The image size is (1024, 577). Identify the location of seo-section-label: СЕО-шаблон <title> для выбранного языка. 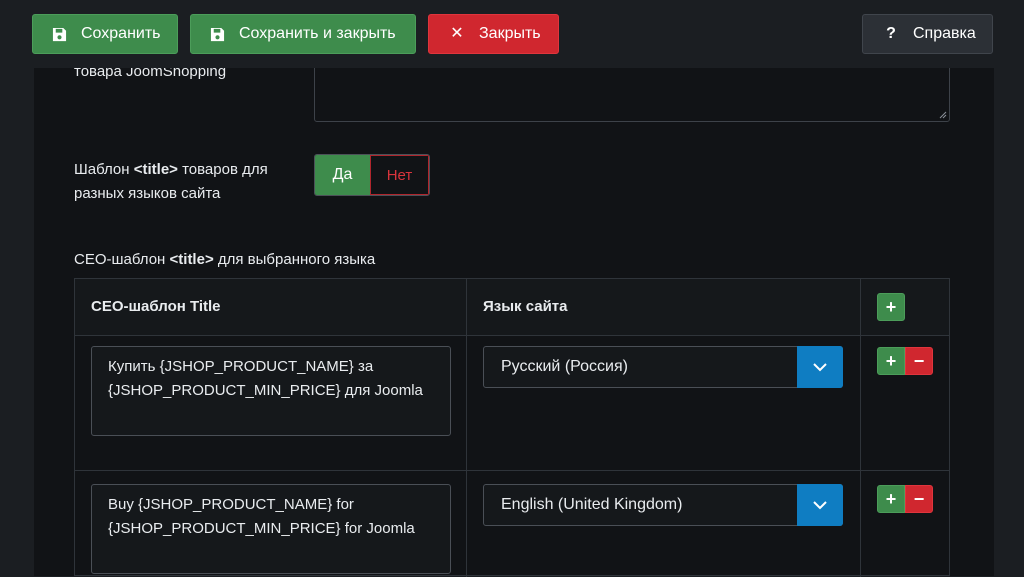
(224, 260).